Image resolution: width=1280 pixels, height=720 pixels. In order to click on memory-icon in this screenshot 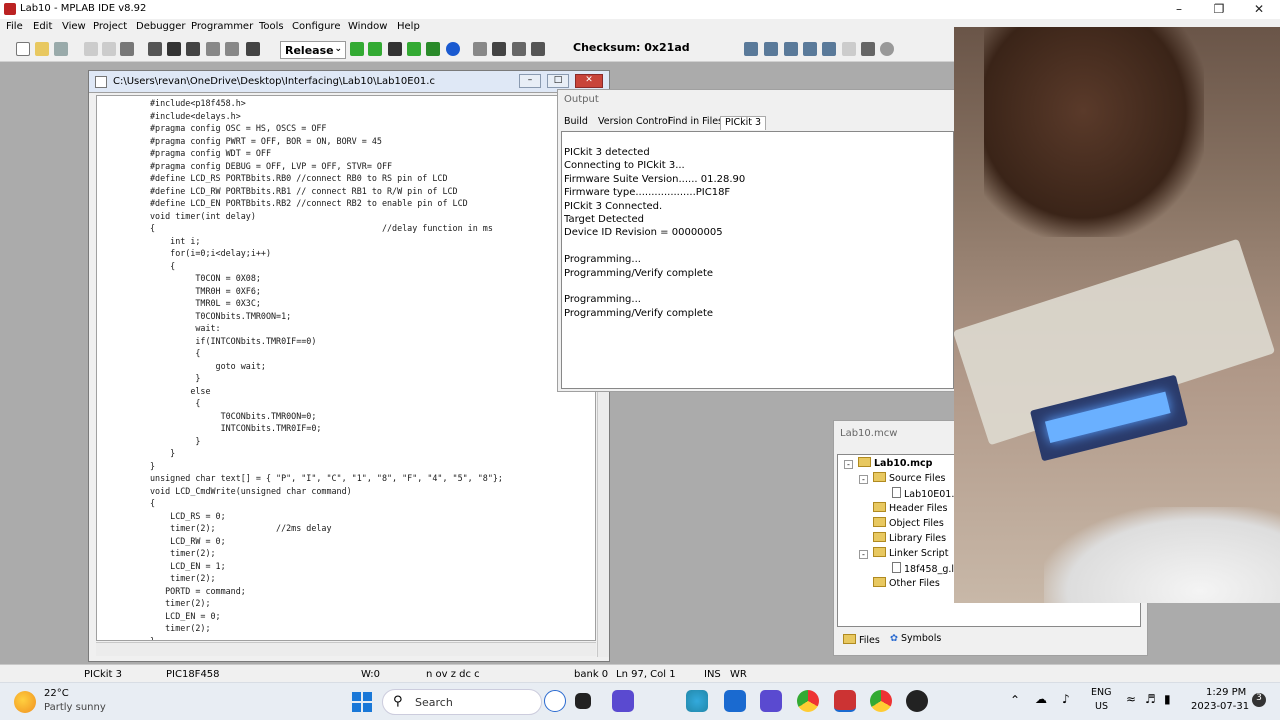, I will do `click(499, 49)`.